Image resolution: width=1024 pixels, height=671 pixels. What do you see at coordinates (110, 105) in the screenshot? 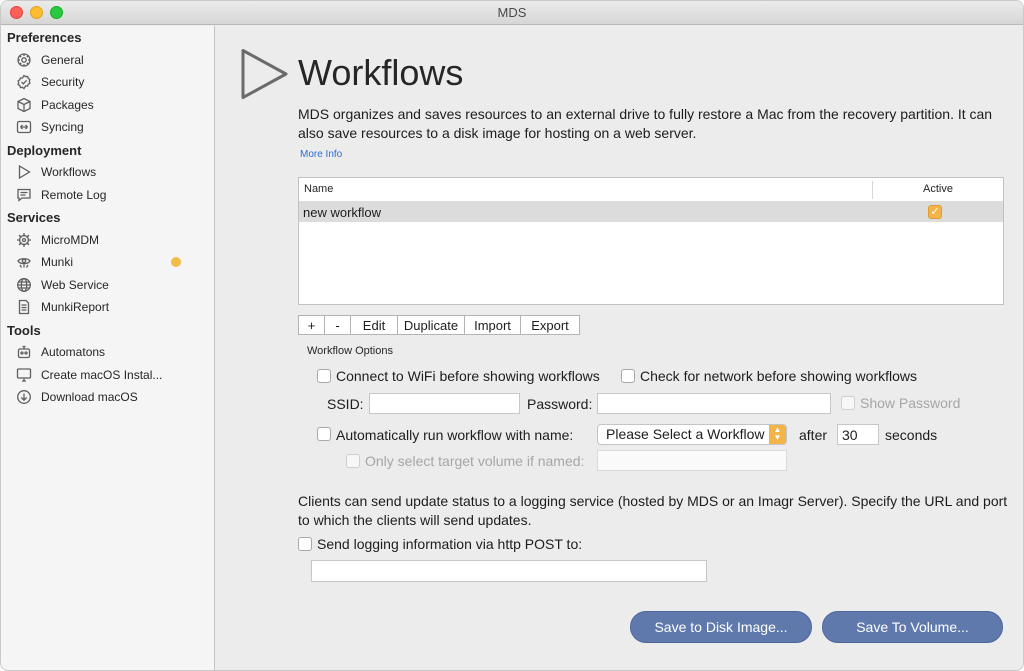
I see `sidebar-item-packages: Packages` at bounding box center [110, 105].